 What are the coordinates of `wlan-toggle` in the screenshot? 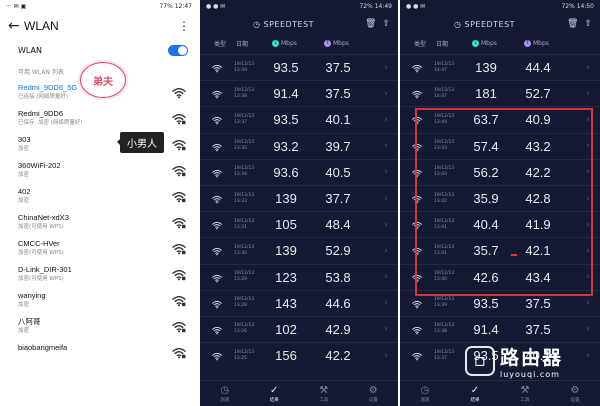 It's located at (178, 50).